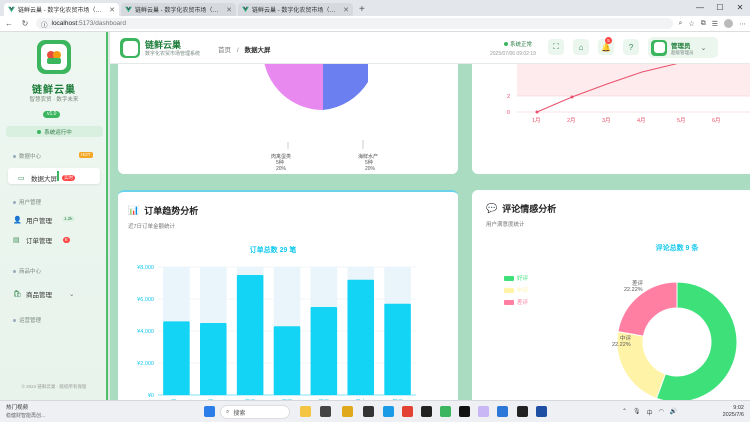 The width and height of the screenshot is (750, 422). Describe the element at coordinates (508, 97) in the screenshot. I see `y-tick: 2` at that location.